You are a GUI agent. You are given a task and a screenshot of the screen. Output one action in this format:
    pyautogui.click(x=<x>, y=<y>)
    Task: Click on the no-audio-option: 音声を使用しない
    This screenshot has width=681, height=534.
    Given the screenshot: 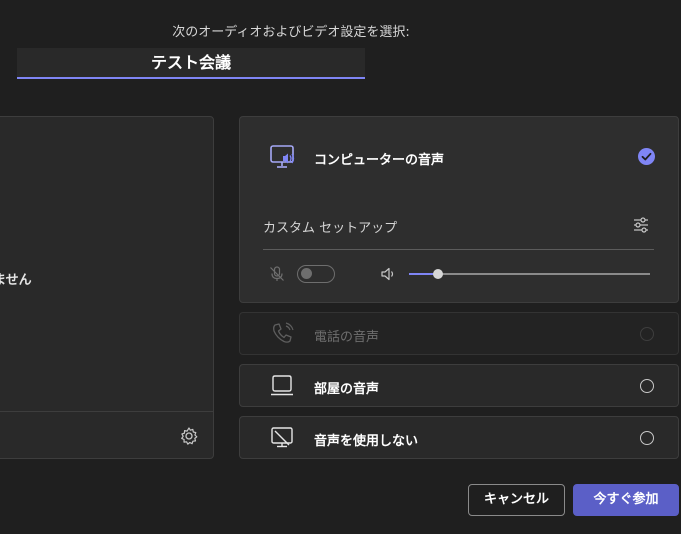 What is the action you would take?
    pyautogui.click(x=459, y=437)
    